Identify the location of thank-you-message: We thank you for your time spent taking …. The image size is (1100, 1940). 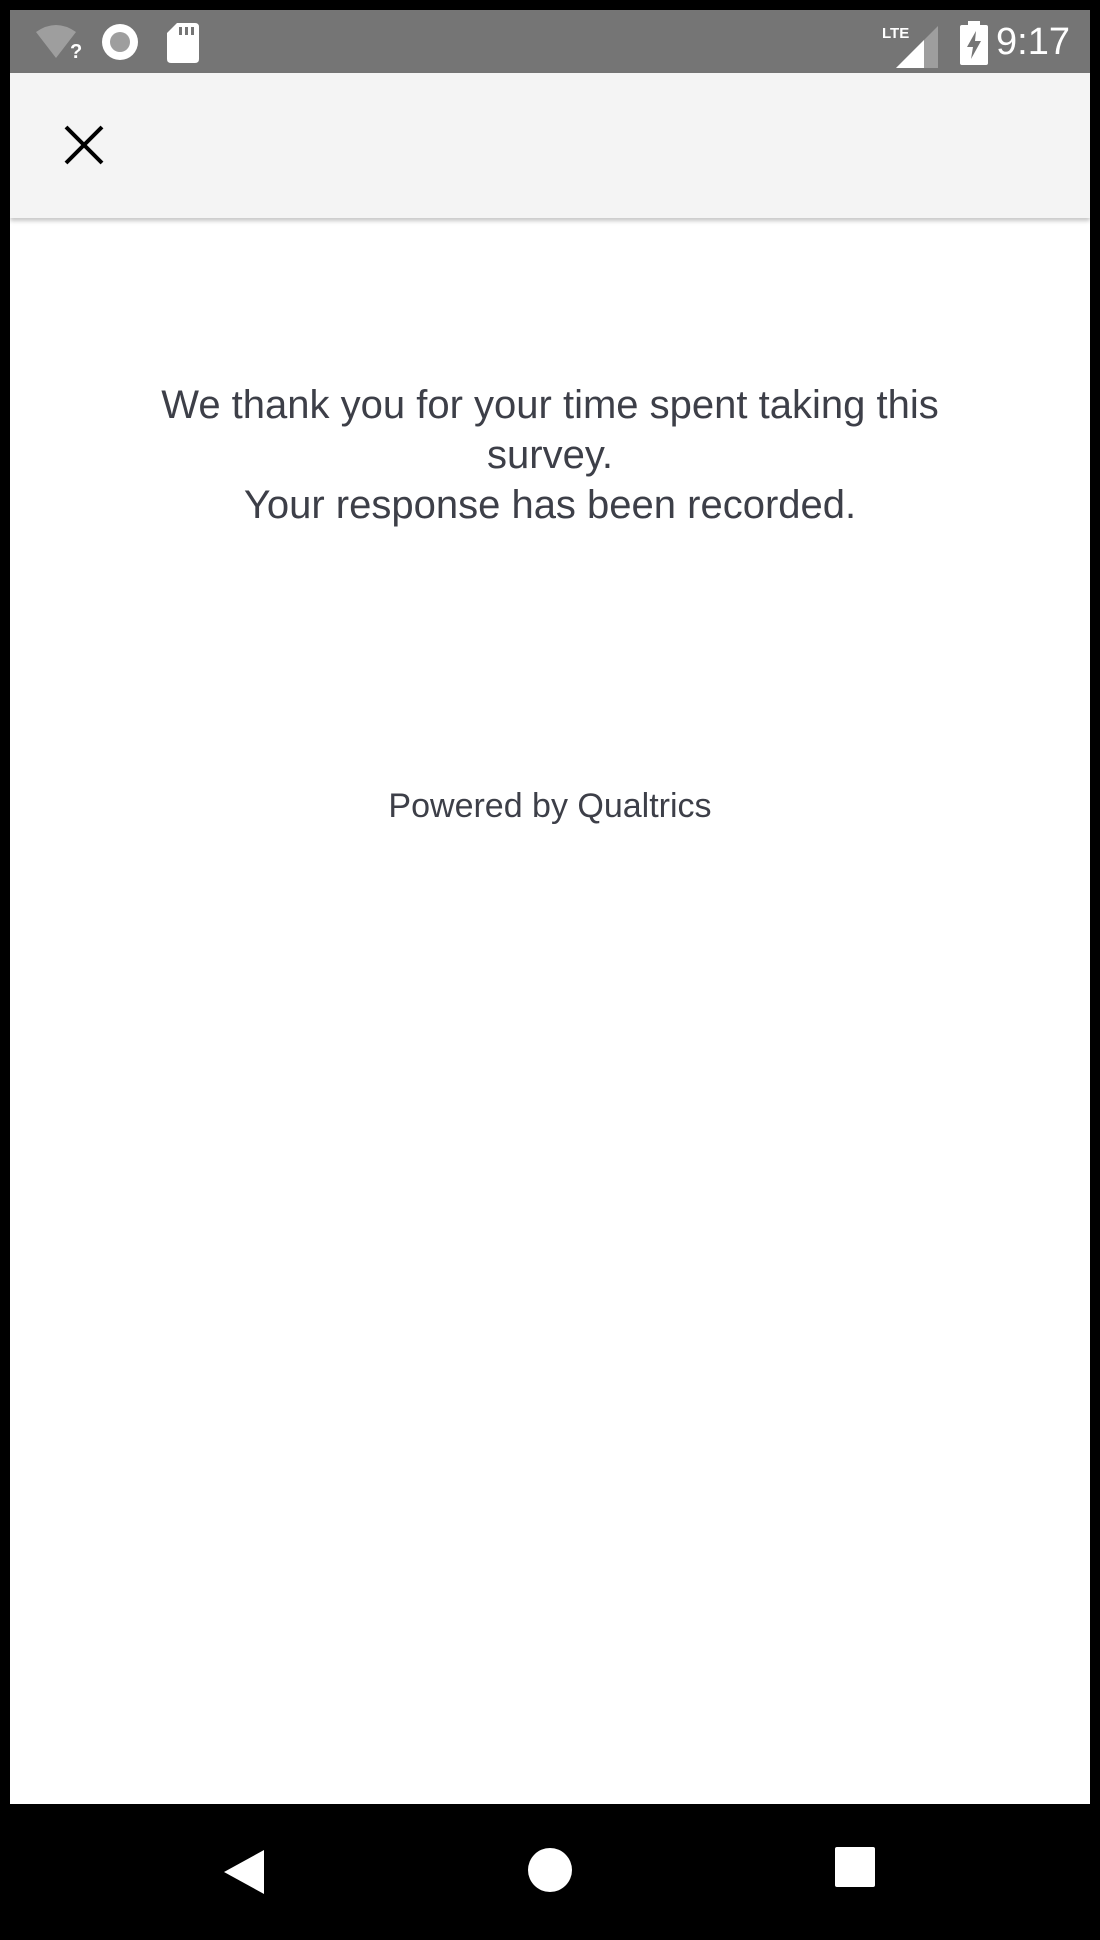
(550, 455).